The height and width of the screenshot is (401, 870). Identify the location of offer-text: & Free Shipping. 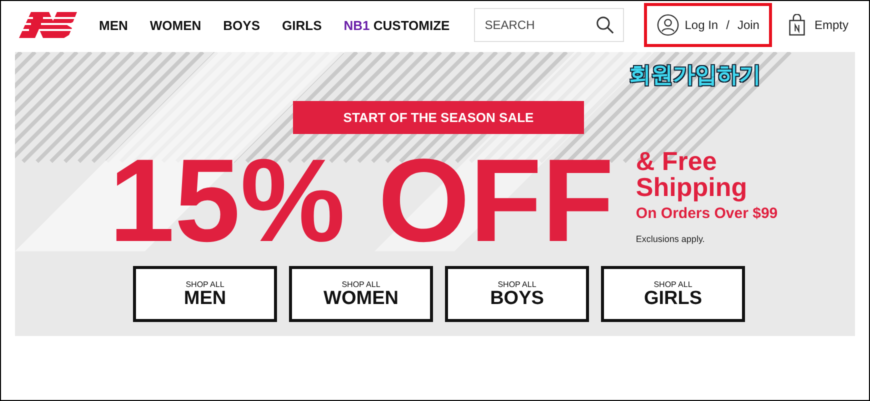
(692, 174).